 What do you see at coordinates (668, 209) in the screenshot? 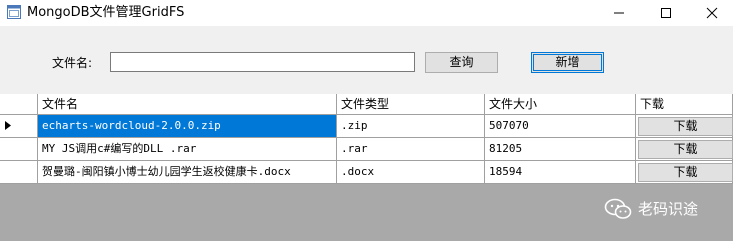
I see `watermark-text: 老码识途` at bounding box center [668, 209].